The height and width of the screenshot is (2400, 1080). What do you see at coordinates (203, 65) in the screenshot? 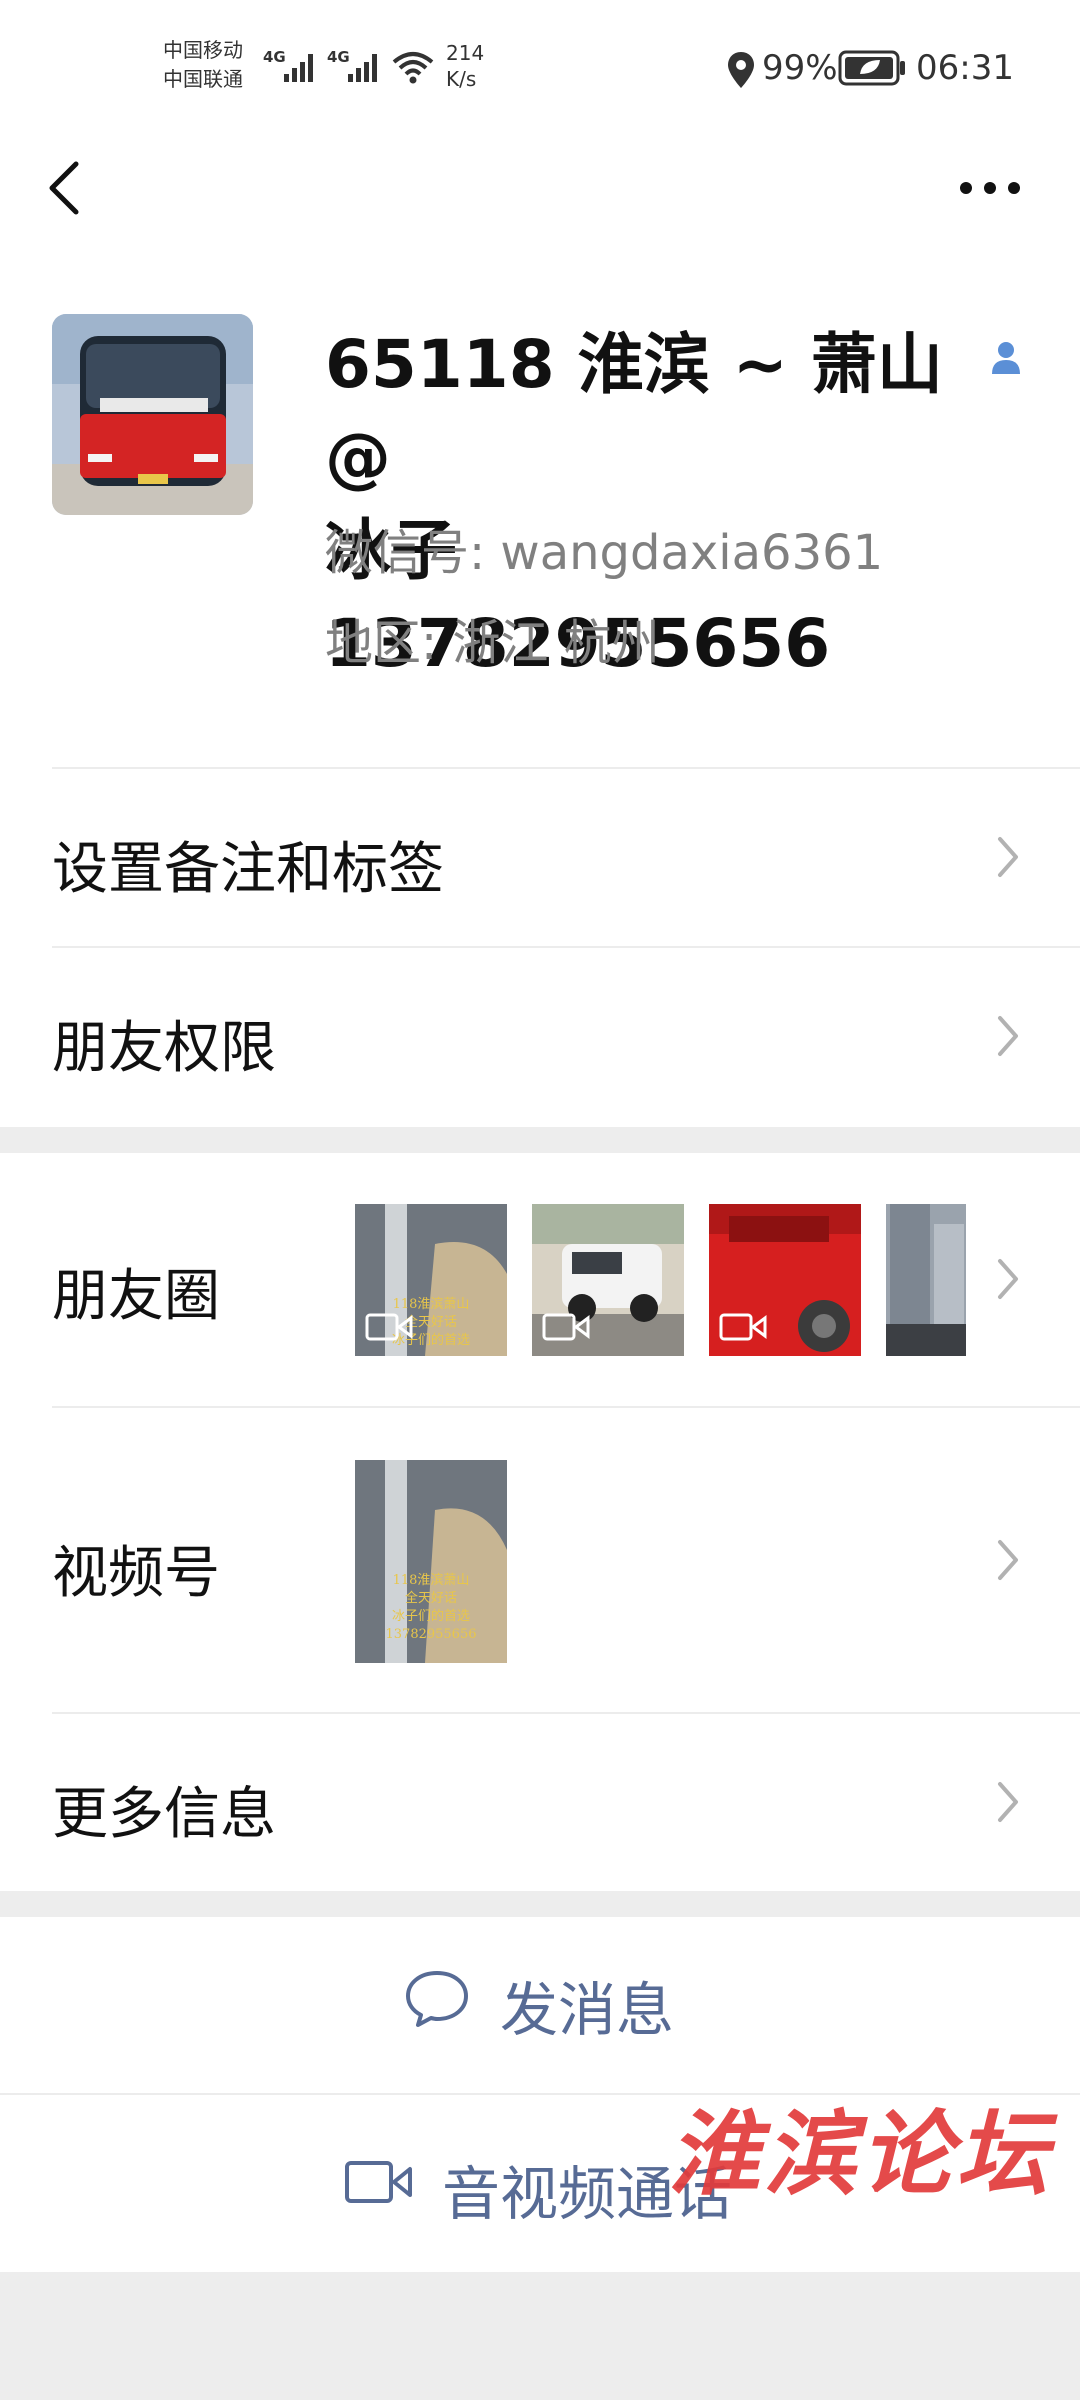
I see `carrier-labels: 中国移动 中国联通` at bounding box center [203, 65].